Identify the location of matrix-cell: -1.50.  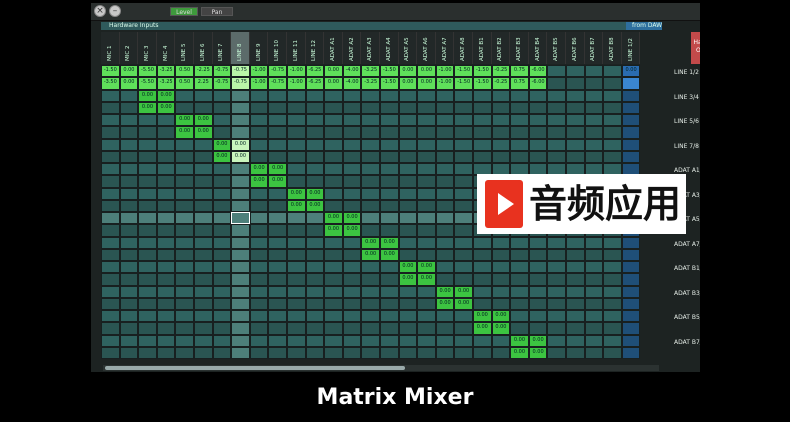
(389, 71).